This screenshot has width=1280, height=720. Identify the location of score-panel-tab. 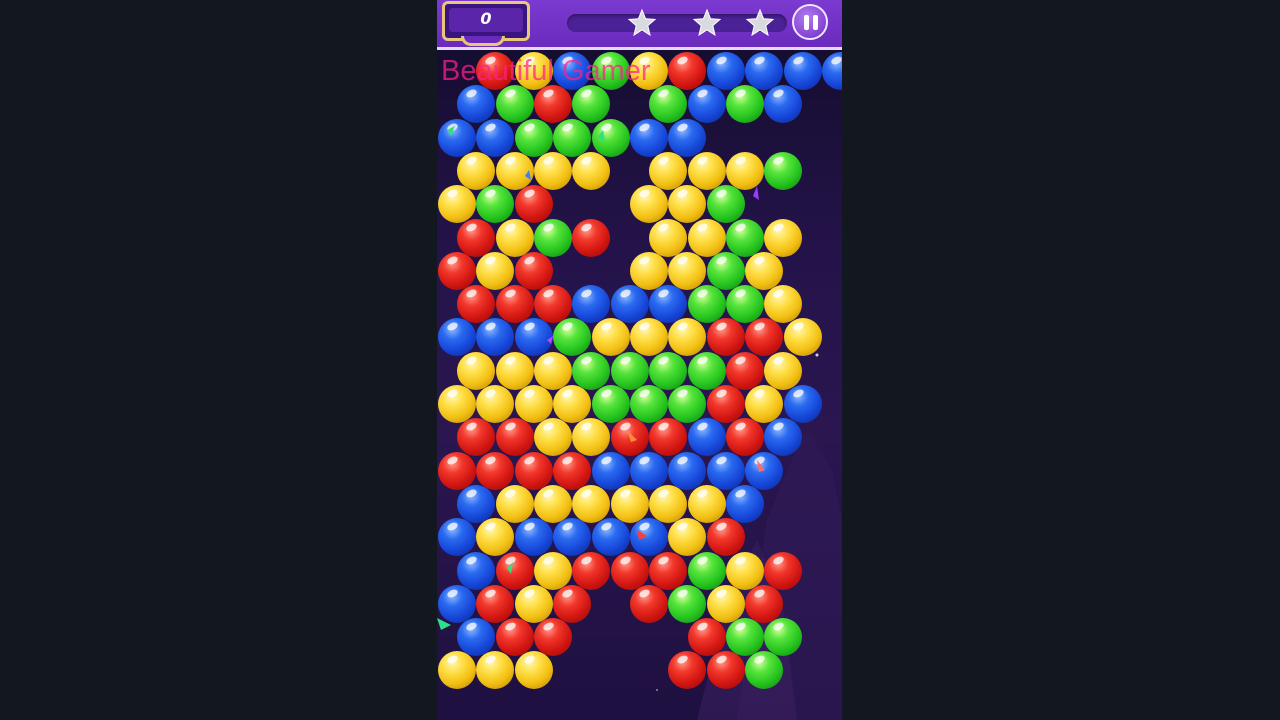
(483, 41).